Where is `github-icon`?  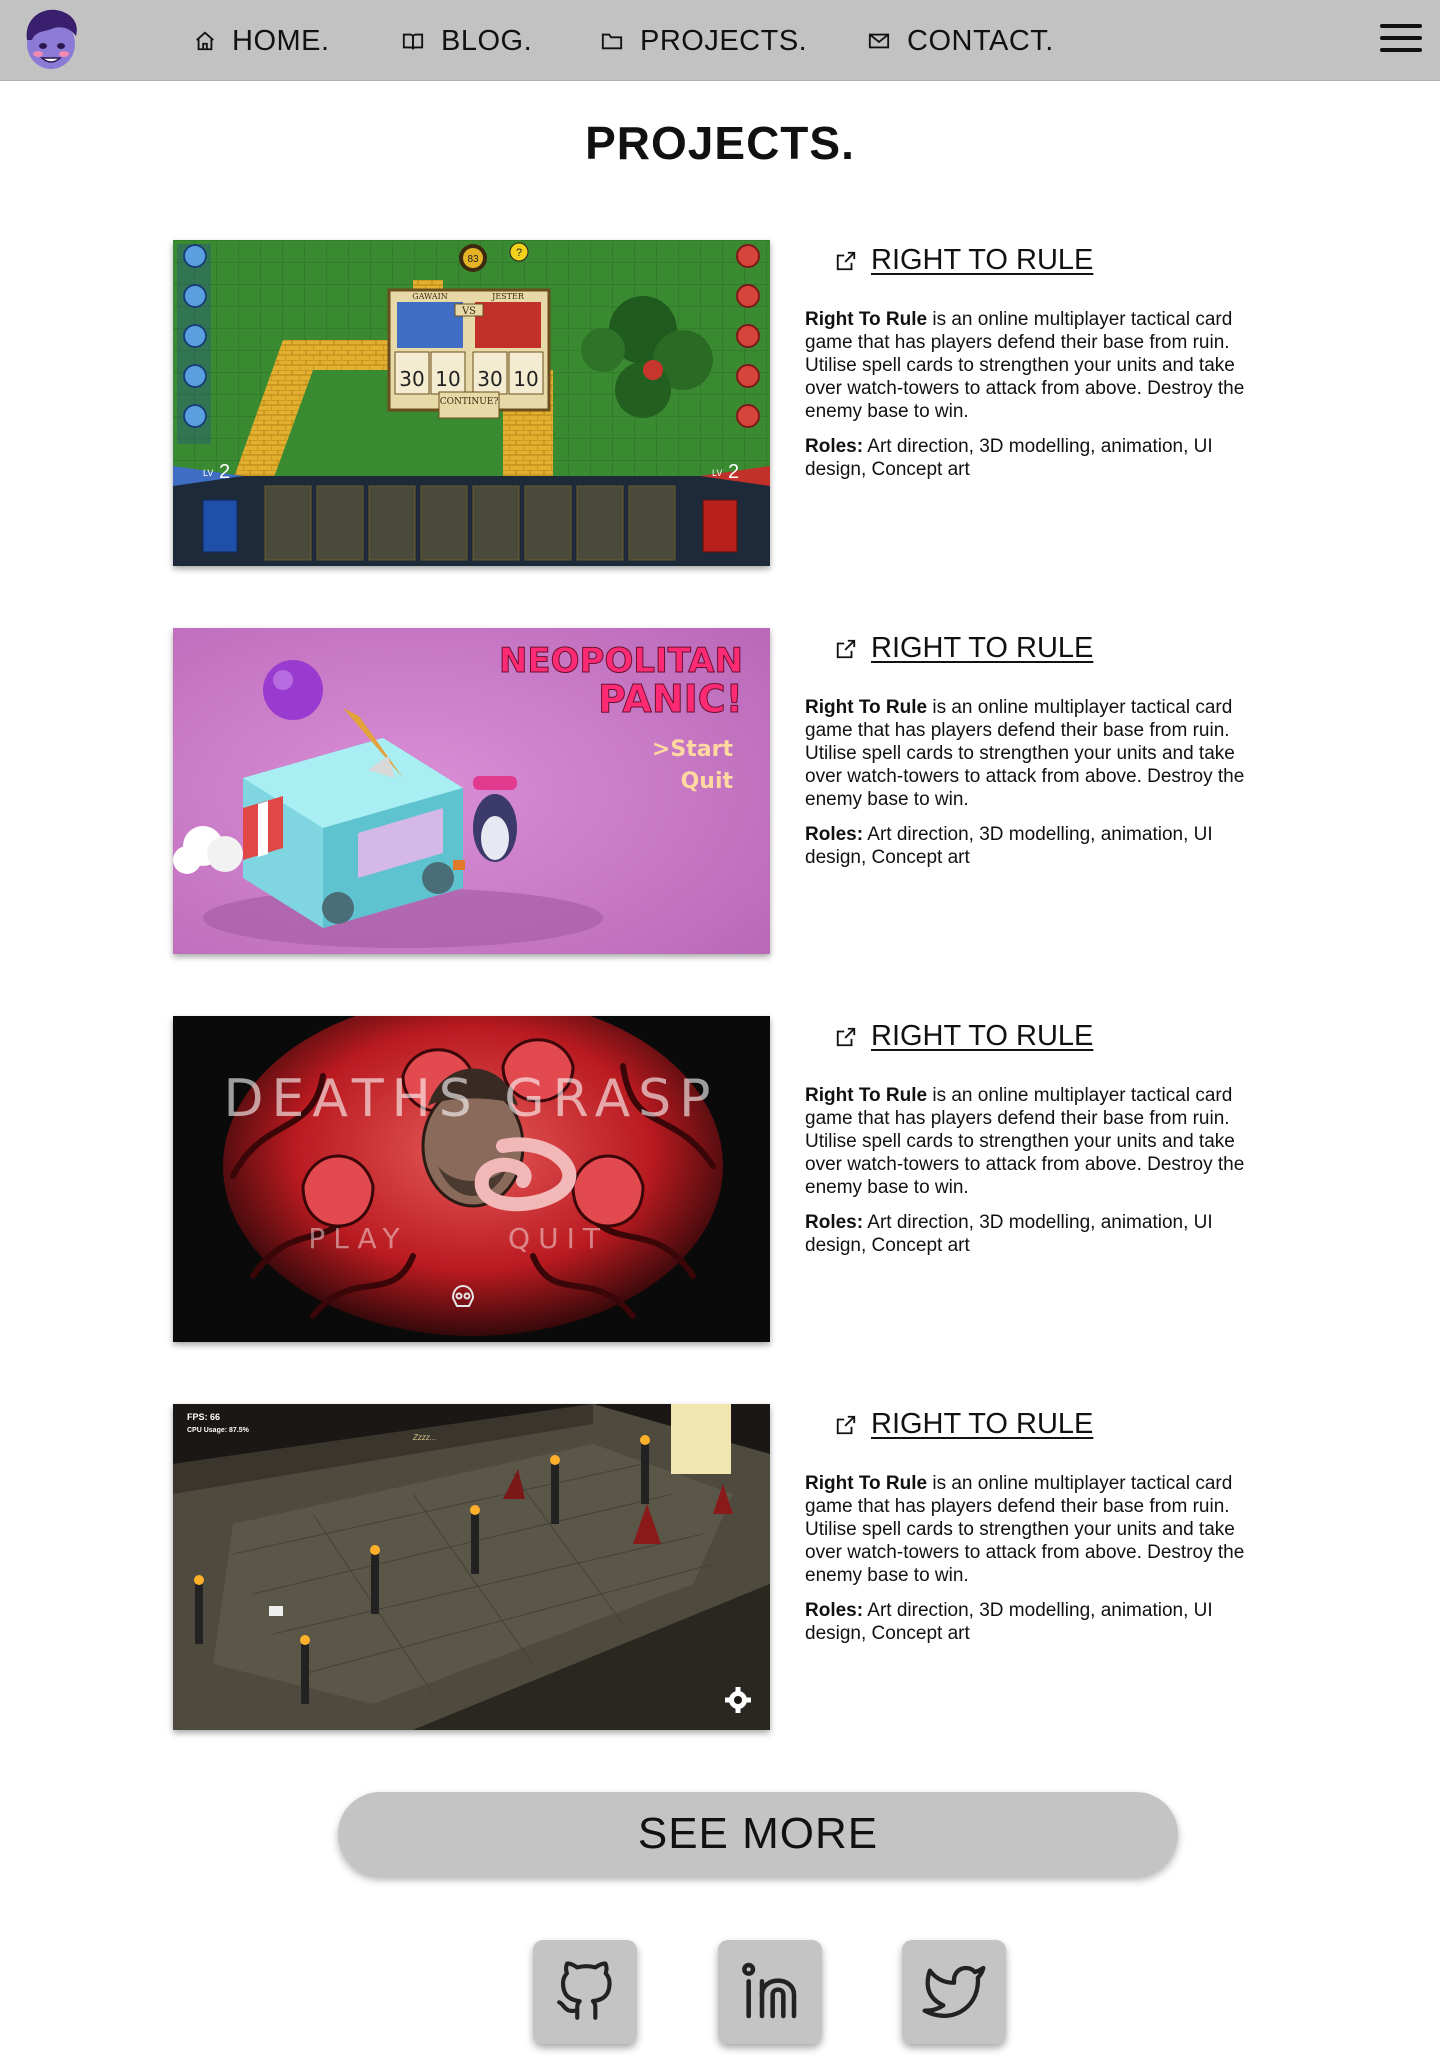 github-icon is located at coordinates (584, 1990).